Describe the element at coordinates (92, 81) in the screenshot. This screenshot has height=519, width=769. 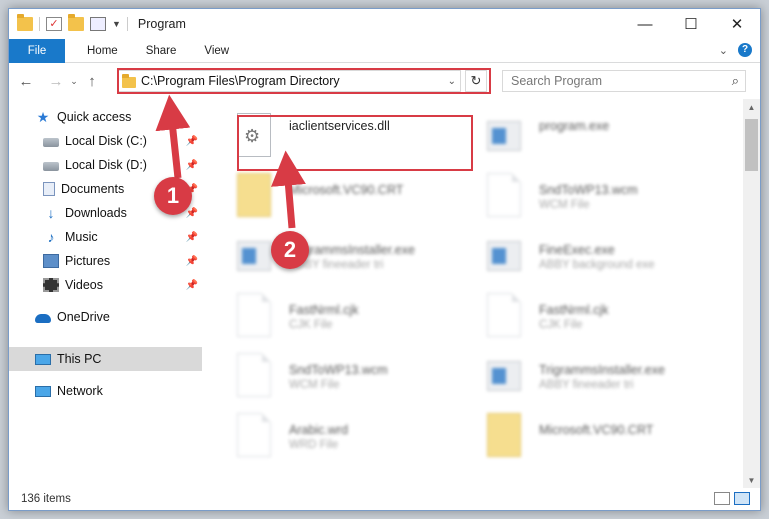
I see `up-arrow-icon: ↑` at that location.